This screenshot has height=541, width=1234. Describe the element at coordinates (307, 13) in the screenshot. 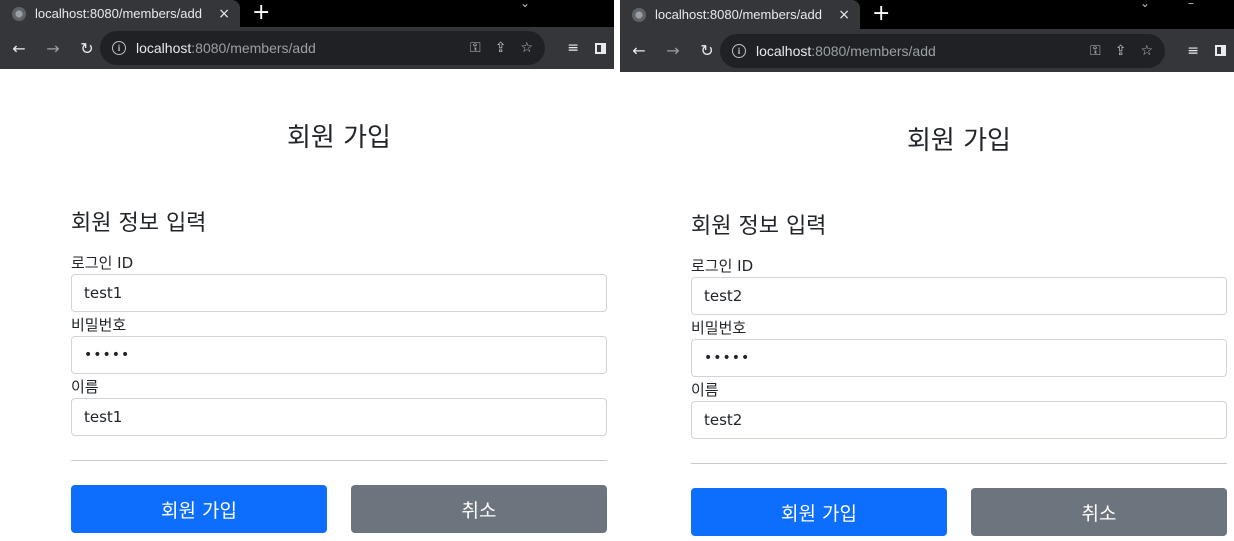

I see `tab-strip: localhost:8080/members/add × + ⌄` at that location.